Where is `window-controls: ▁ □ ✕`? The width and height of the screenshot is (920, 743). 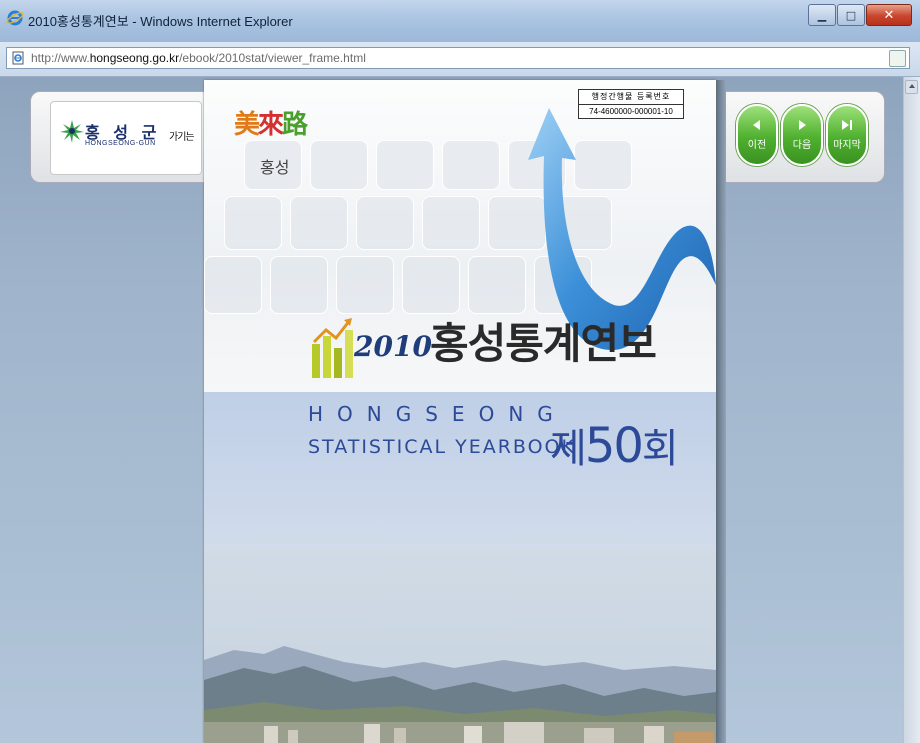 window-controls: ▁ □ ✕ is located at coordinates (859, 15).